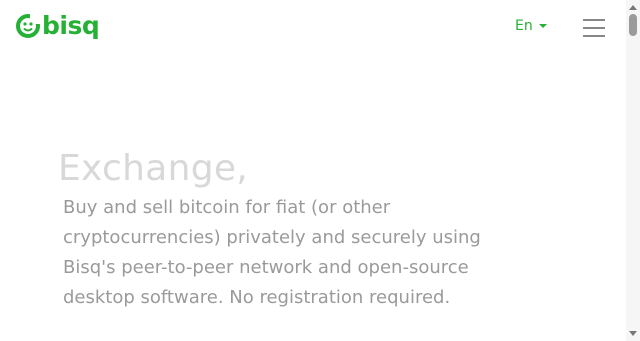 Image resolution: width=640 pixels, height=341 pixels. I want to click on scrollbar-thumb, so click(633, 25).